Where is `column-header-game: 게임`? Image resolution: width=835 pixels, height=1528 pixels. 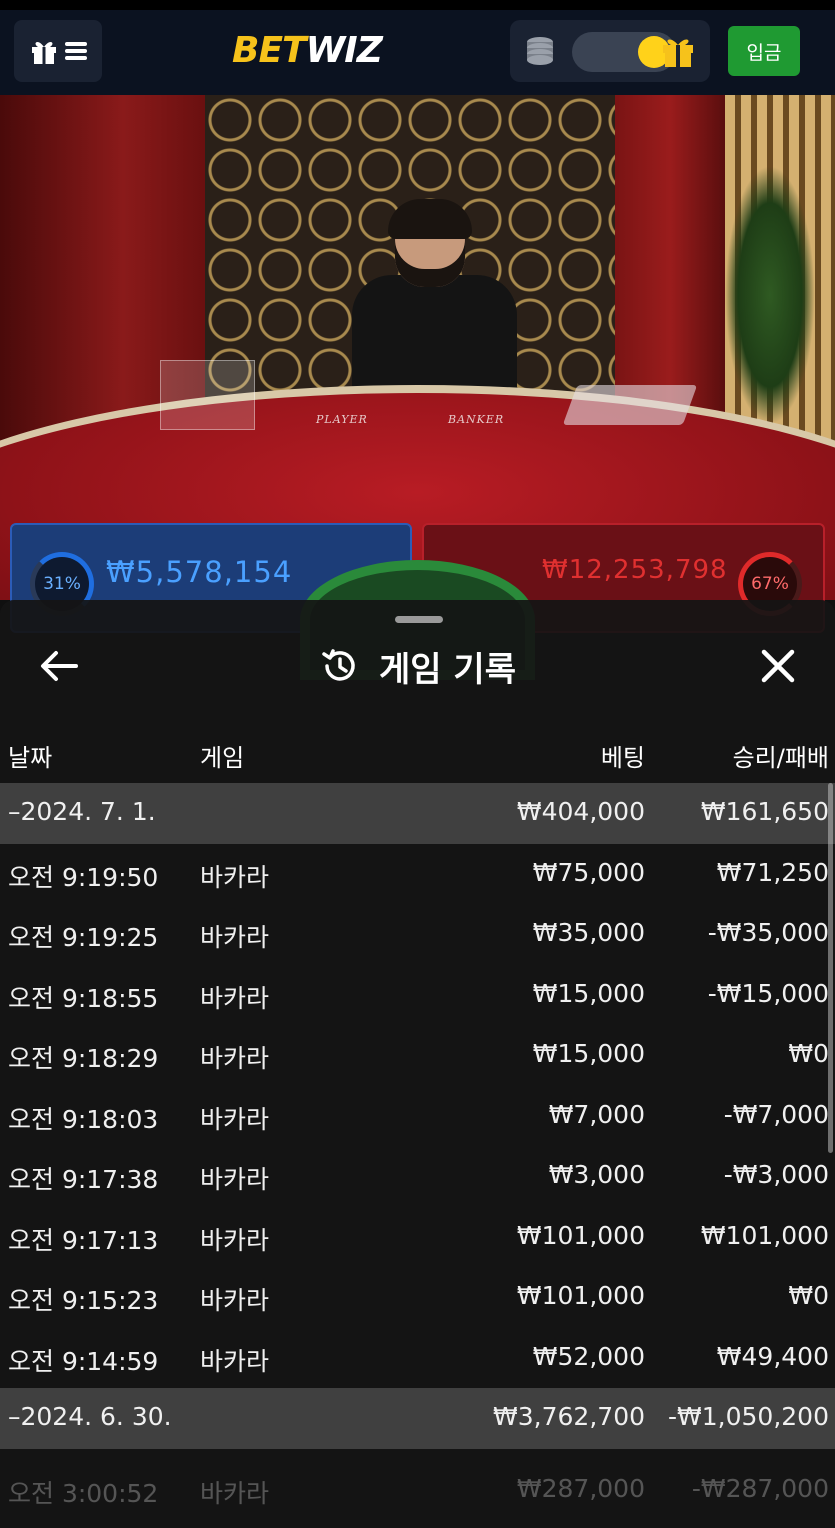 column-header-game: 게임 is located at coordinates (222, 755).